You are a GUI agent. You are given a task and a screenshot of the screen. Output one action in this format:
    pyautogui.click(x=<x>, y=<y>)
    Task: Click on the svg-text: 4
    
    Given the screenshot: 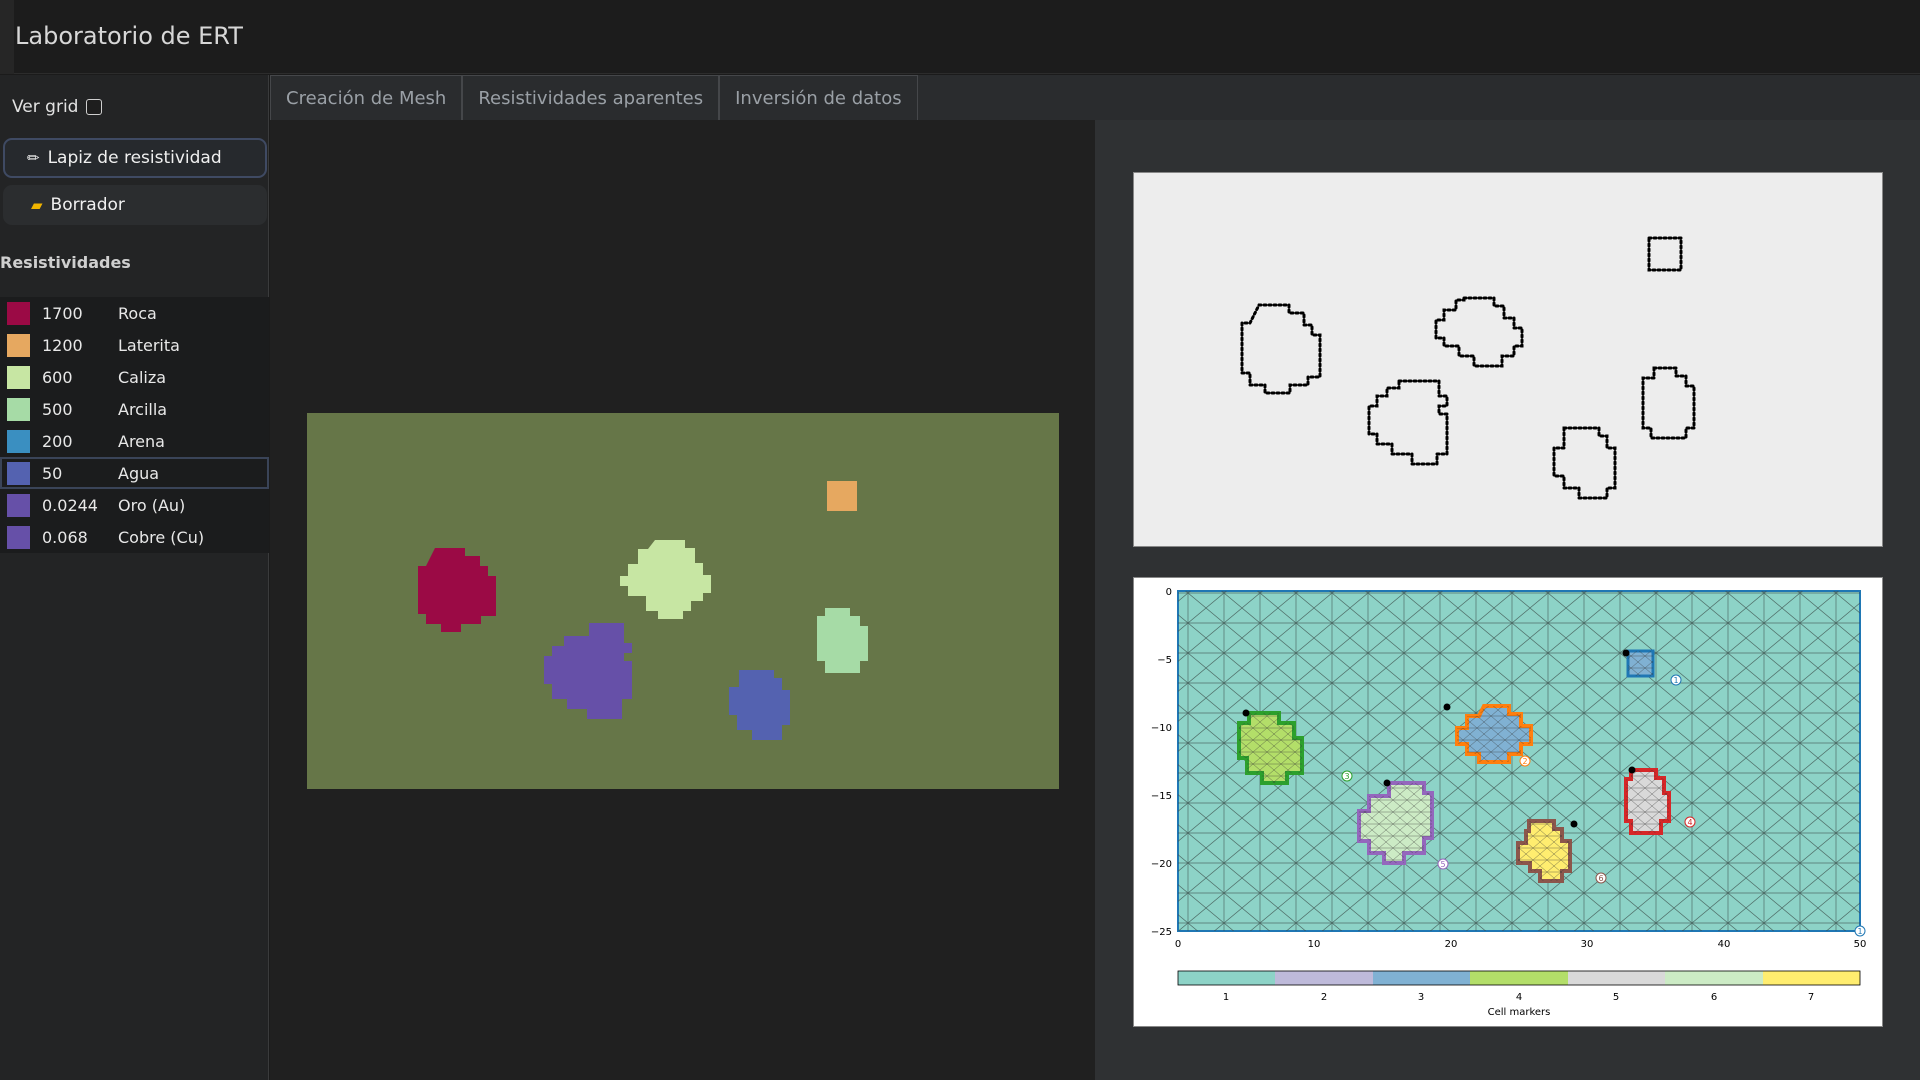 What is the action you would take?
    pyautogui.click(x=1519, y=997)
    